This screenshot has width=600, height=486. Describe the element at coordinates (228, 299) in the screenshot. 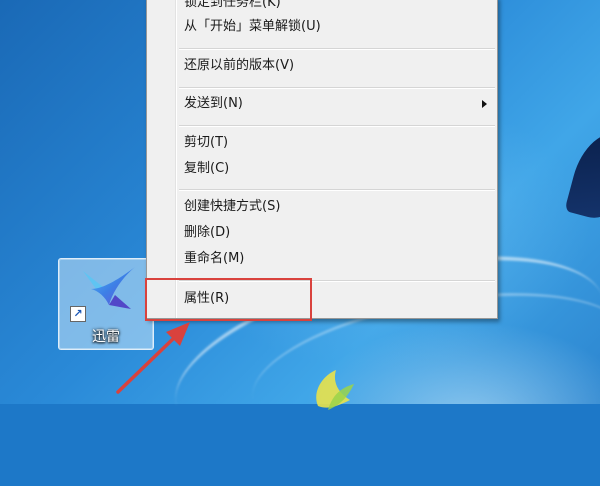

I see `properties-highlight-box` at that location.